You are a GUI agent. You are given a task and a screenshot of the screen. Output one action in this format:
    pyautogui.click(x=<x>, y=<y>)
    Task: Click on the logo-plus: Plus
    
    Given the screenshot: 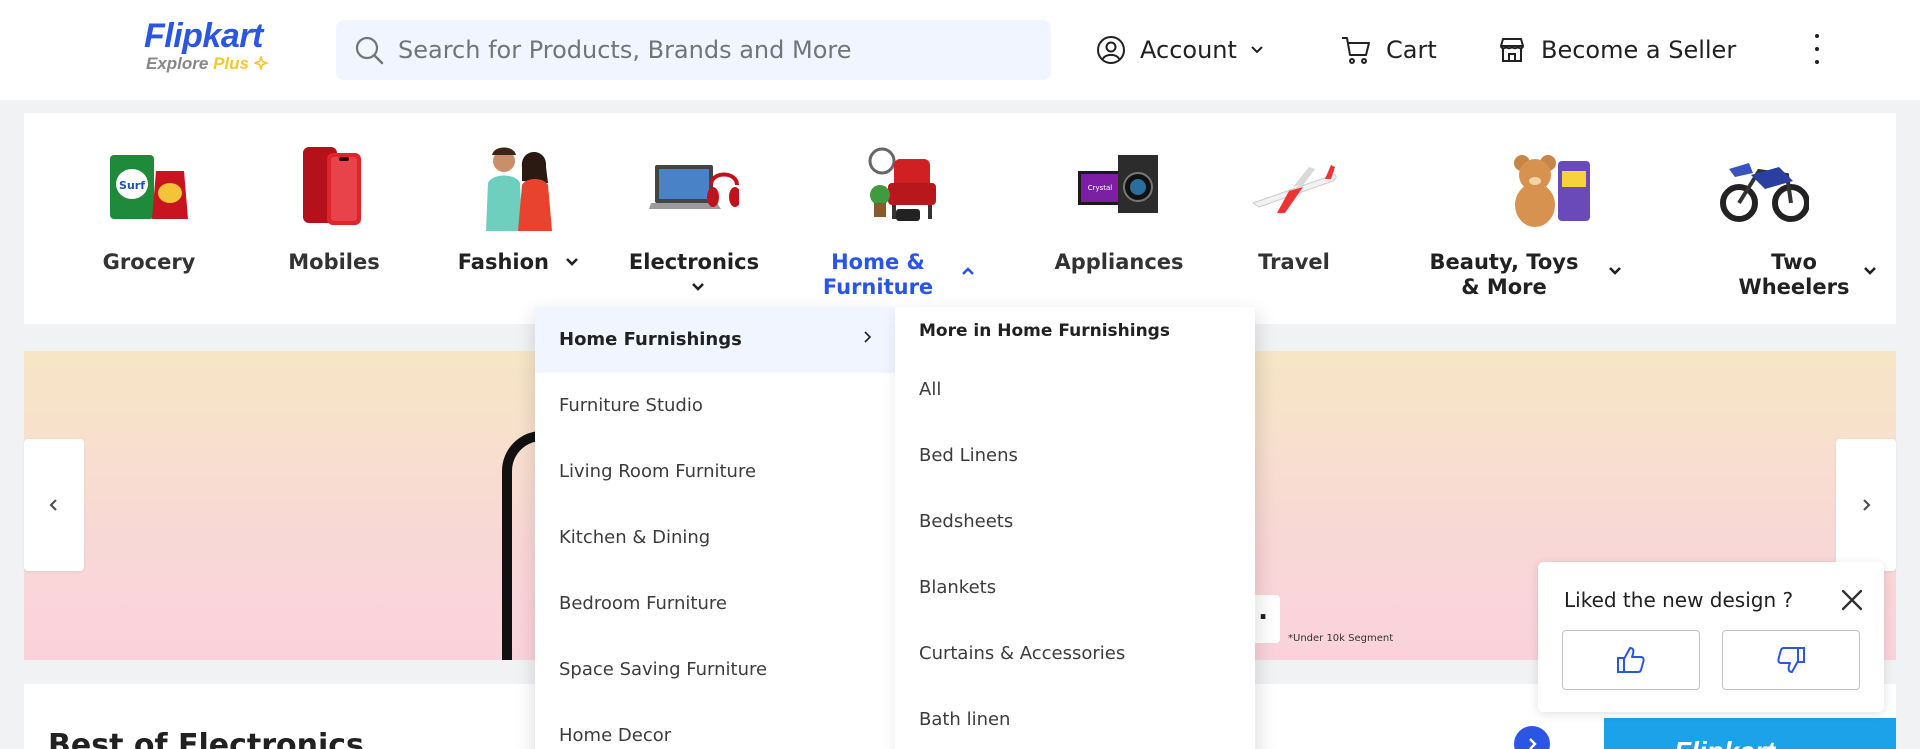 What is the action you would take?
    pyautogui.click(x=231, y=63)
    